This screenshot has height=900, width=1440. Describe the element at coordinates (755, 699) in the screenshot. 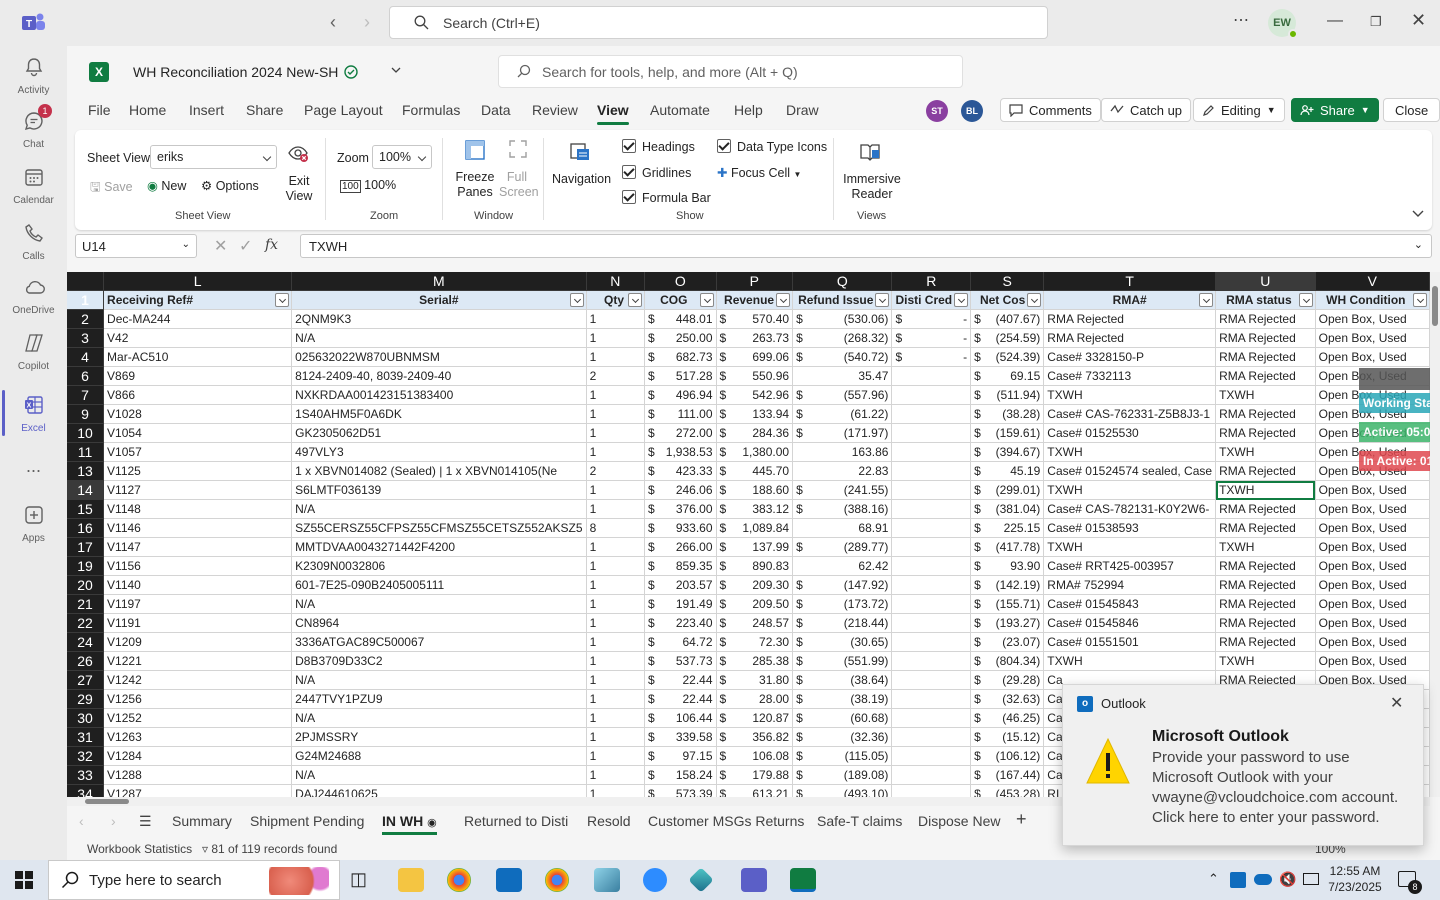

I see `currency-cell: $28.00` at that location.